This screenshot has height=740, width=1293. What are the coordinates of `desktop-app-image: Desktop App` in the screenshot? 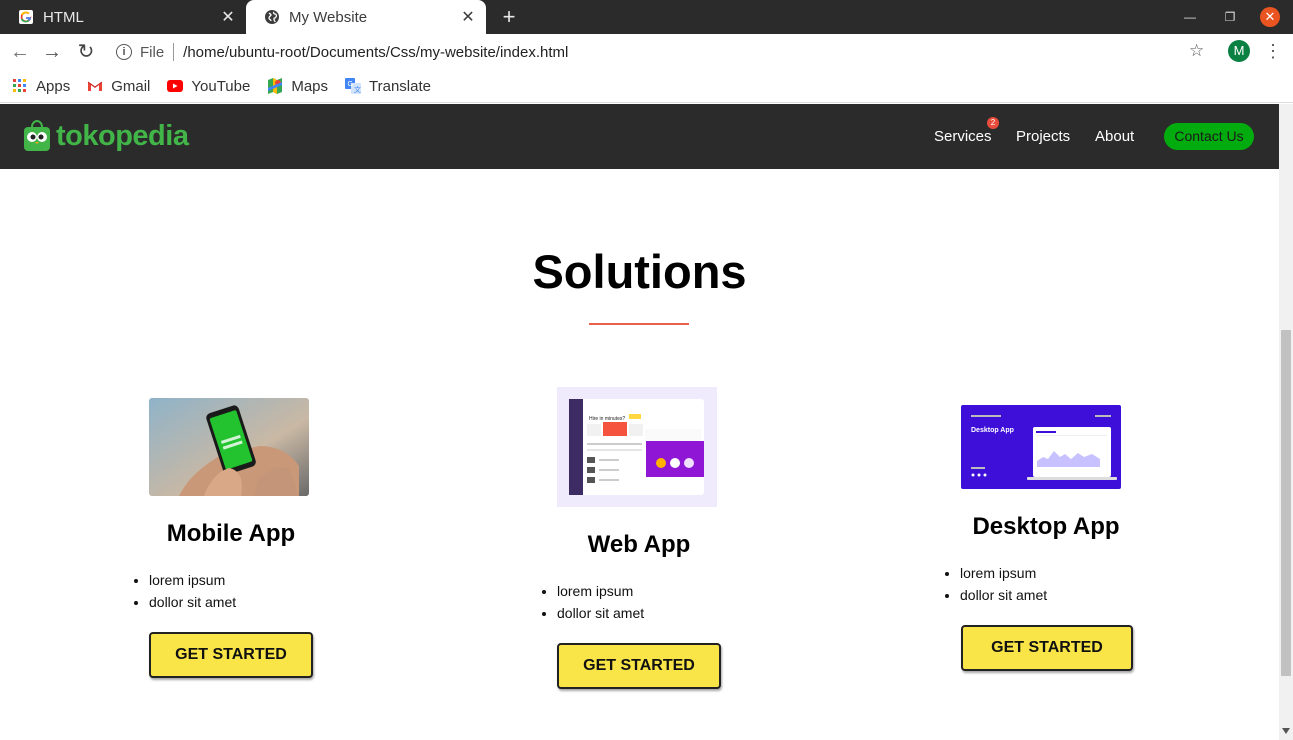 It's located at (1041, 447).